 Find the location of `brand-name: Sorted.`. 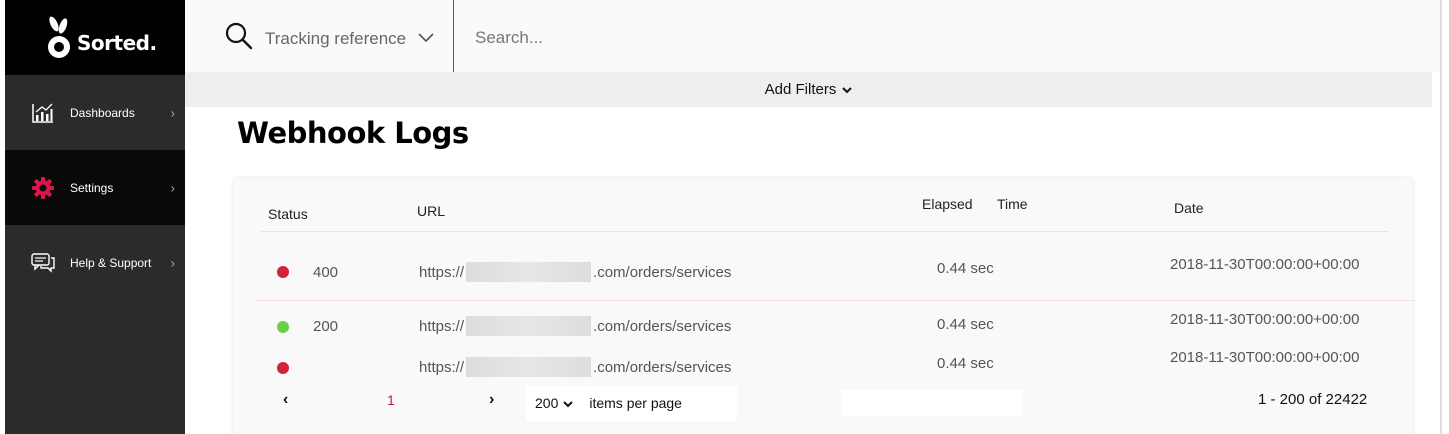

brand-name: Sorted. is located at coordinates (117, 42).